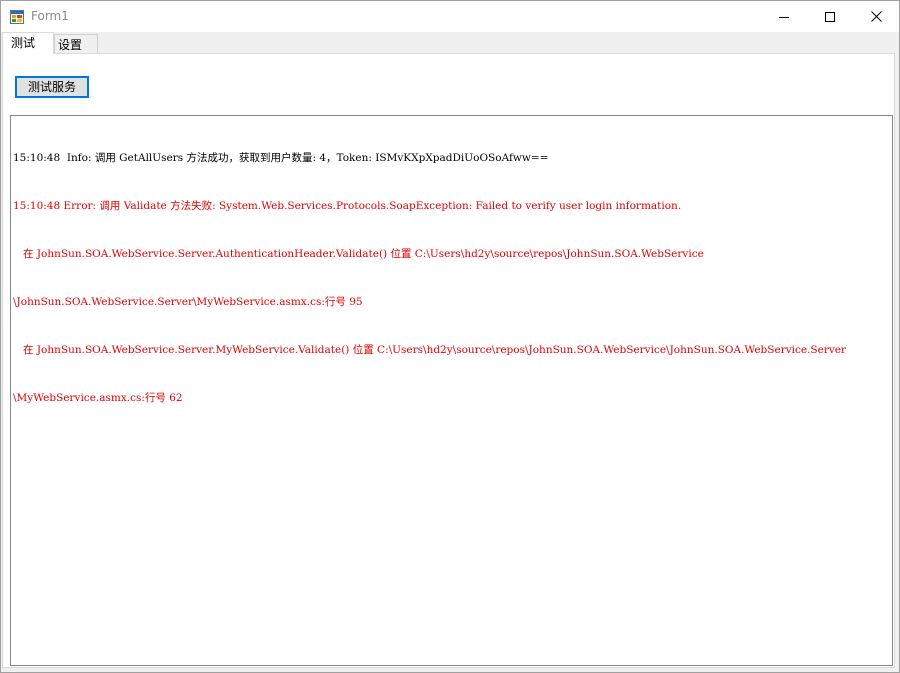  Describe the element at coordinates (17, 16) in the screenshot. I see `winforms-app-icon` at that location.